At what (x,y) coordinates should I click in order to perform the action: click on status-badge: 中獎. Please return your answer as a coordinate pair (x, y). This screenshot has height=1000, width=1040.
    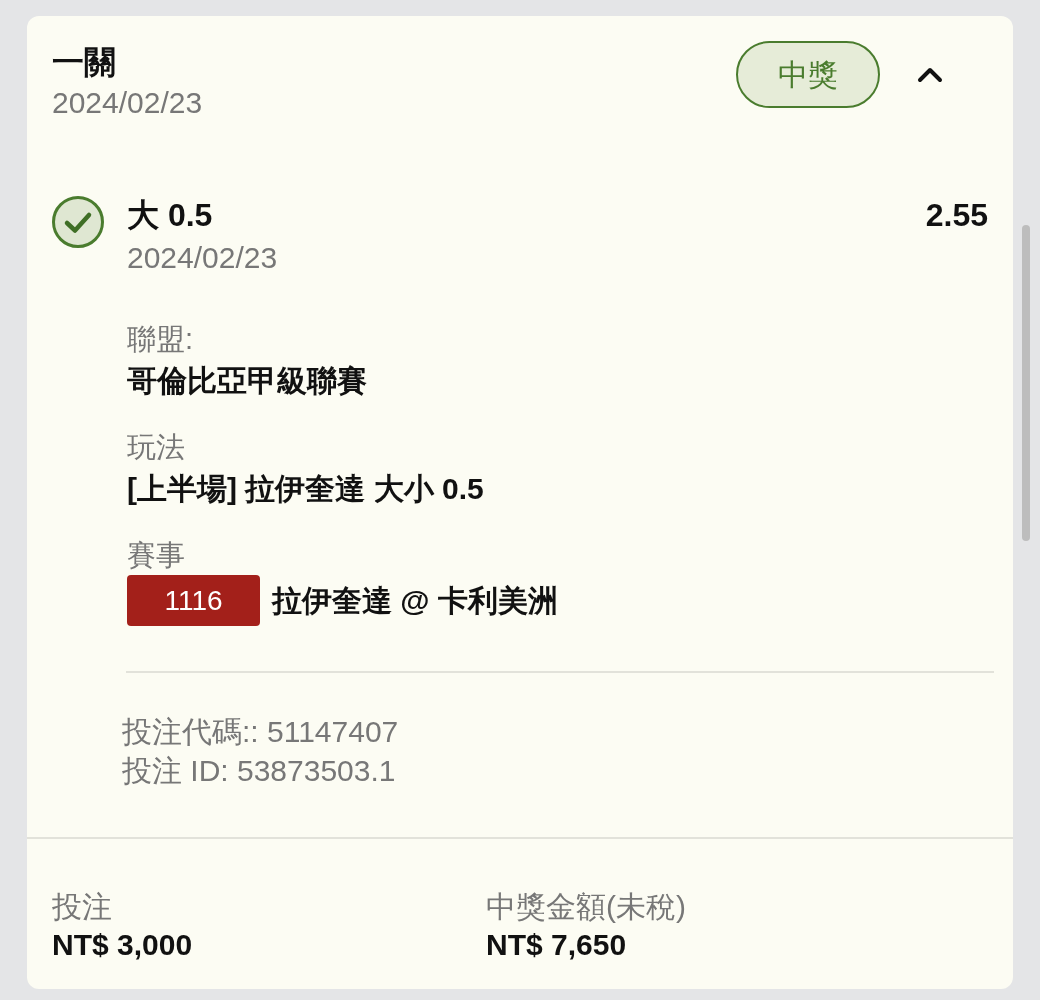
    Looking at the image, I should click on (808, 74).